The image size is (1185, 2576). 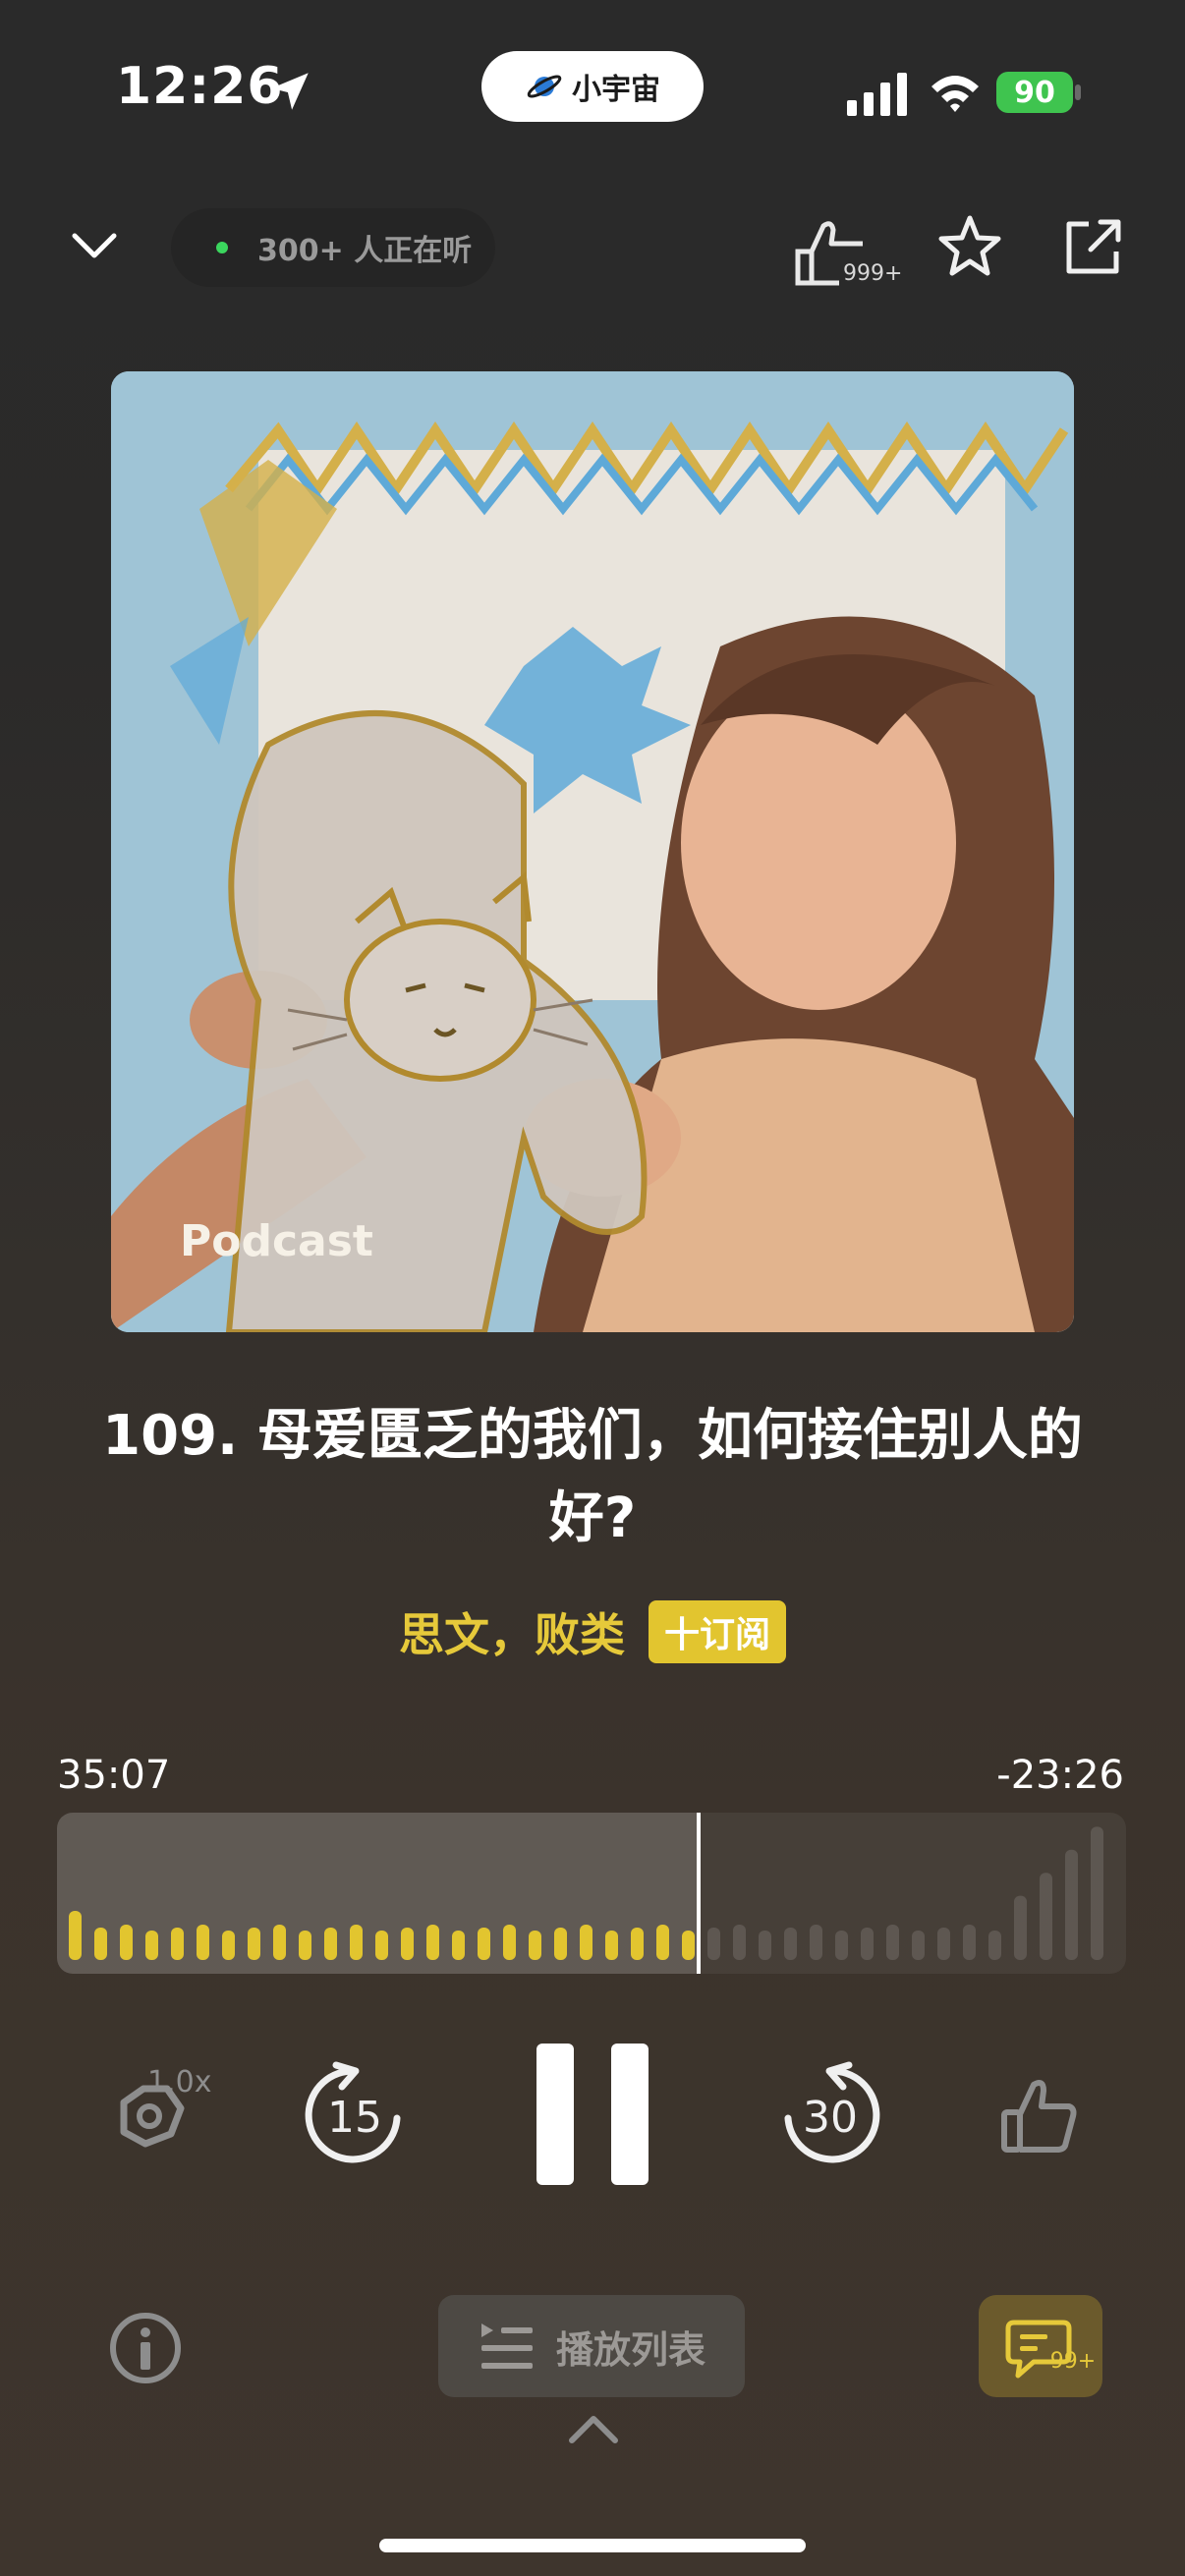 I want to click on comment-icon: 99+, so click(x=1050, y=2349).